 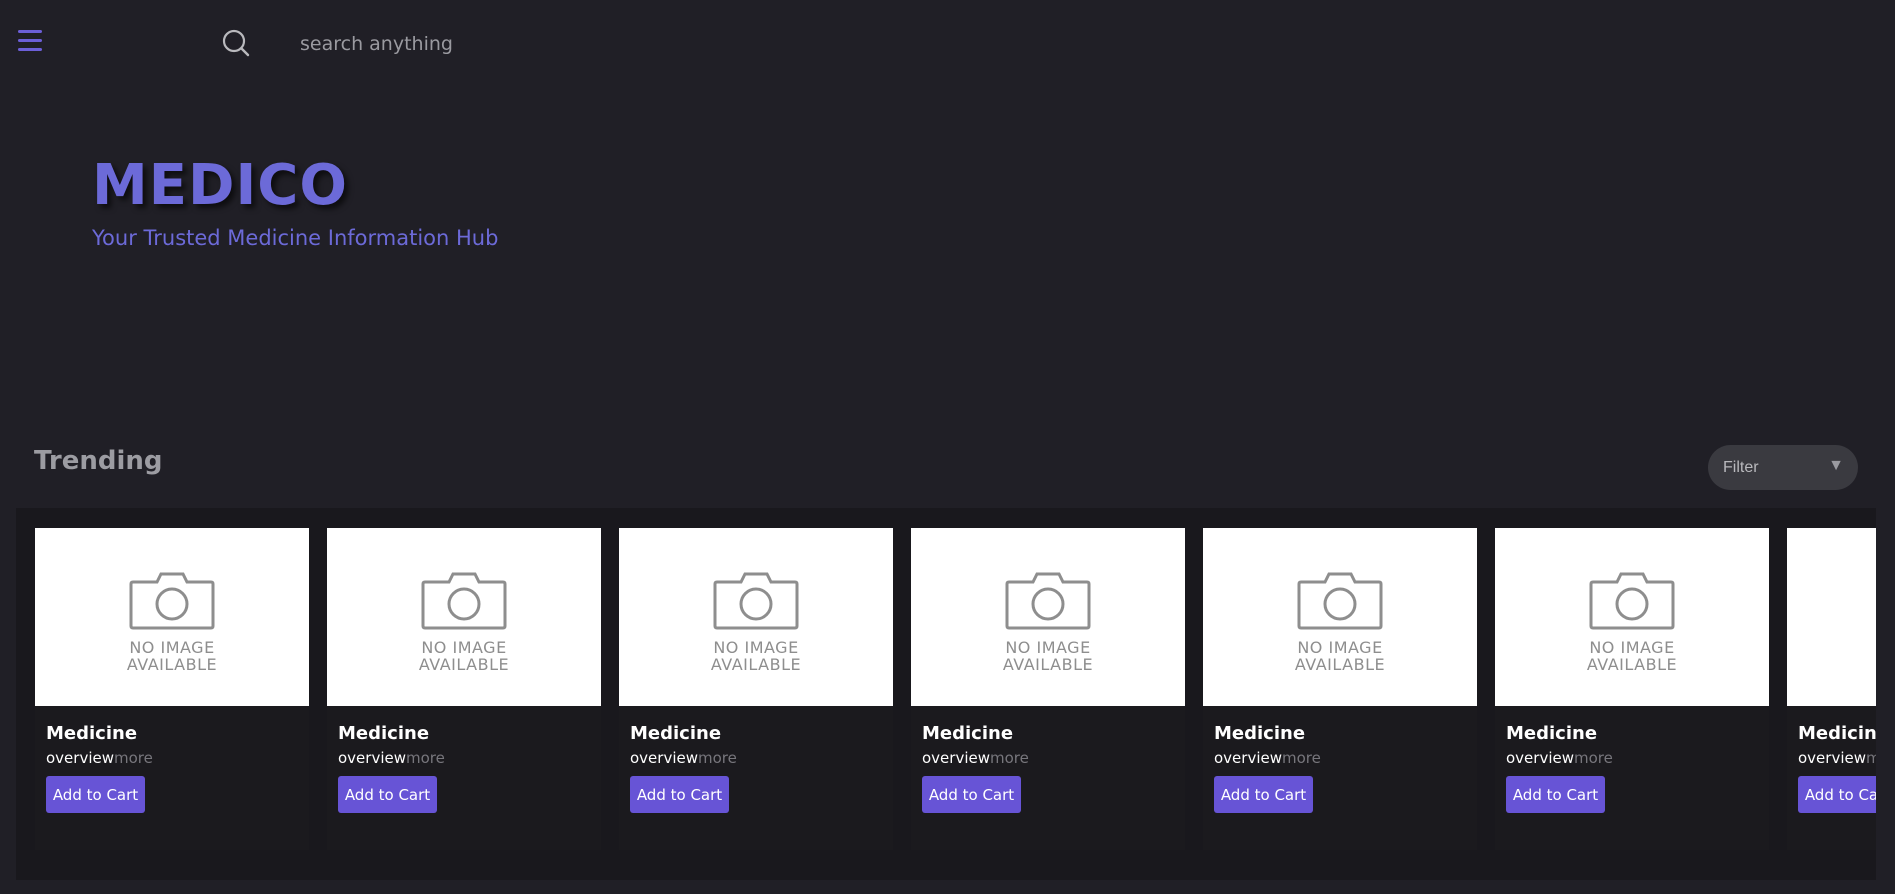 What do you see at coordinates (220, 185) in the screenshot?
I see `brand-title: MEDICO` at bounding box center [220, 185].